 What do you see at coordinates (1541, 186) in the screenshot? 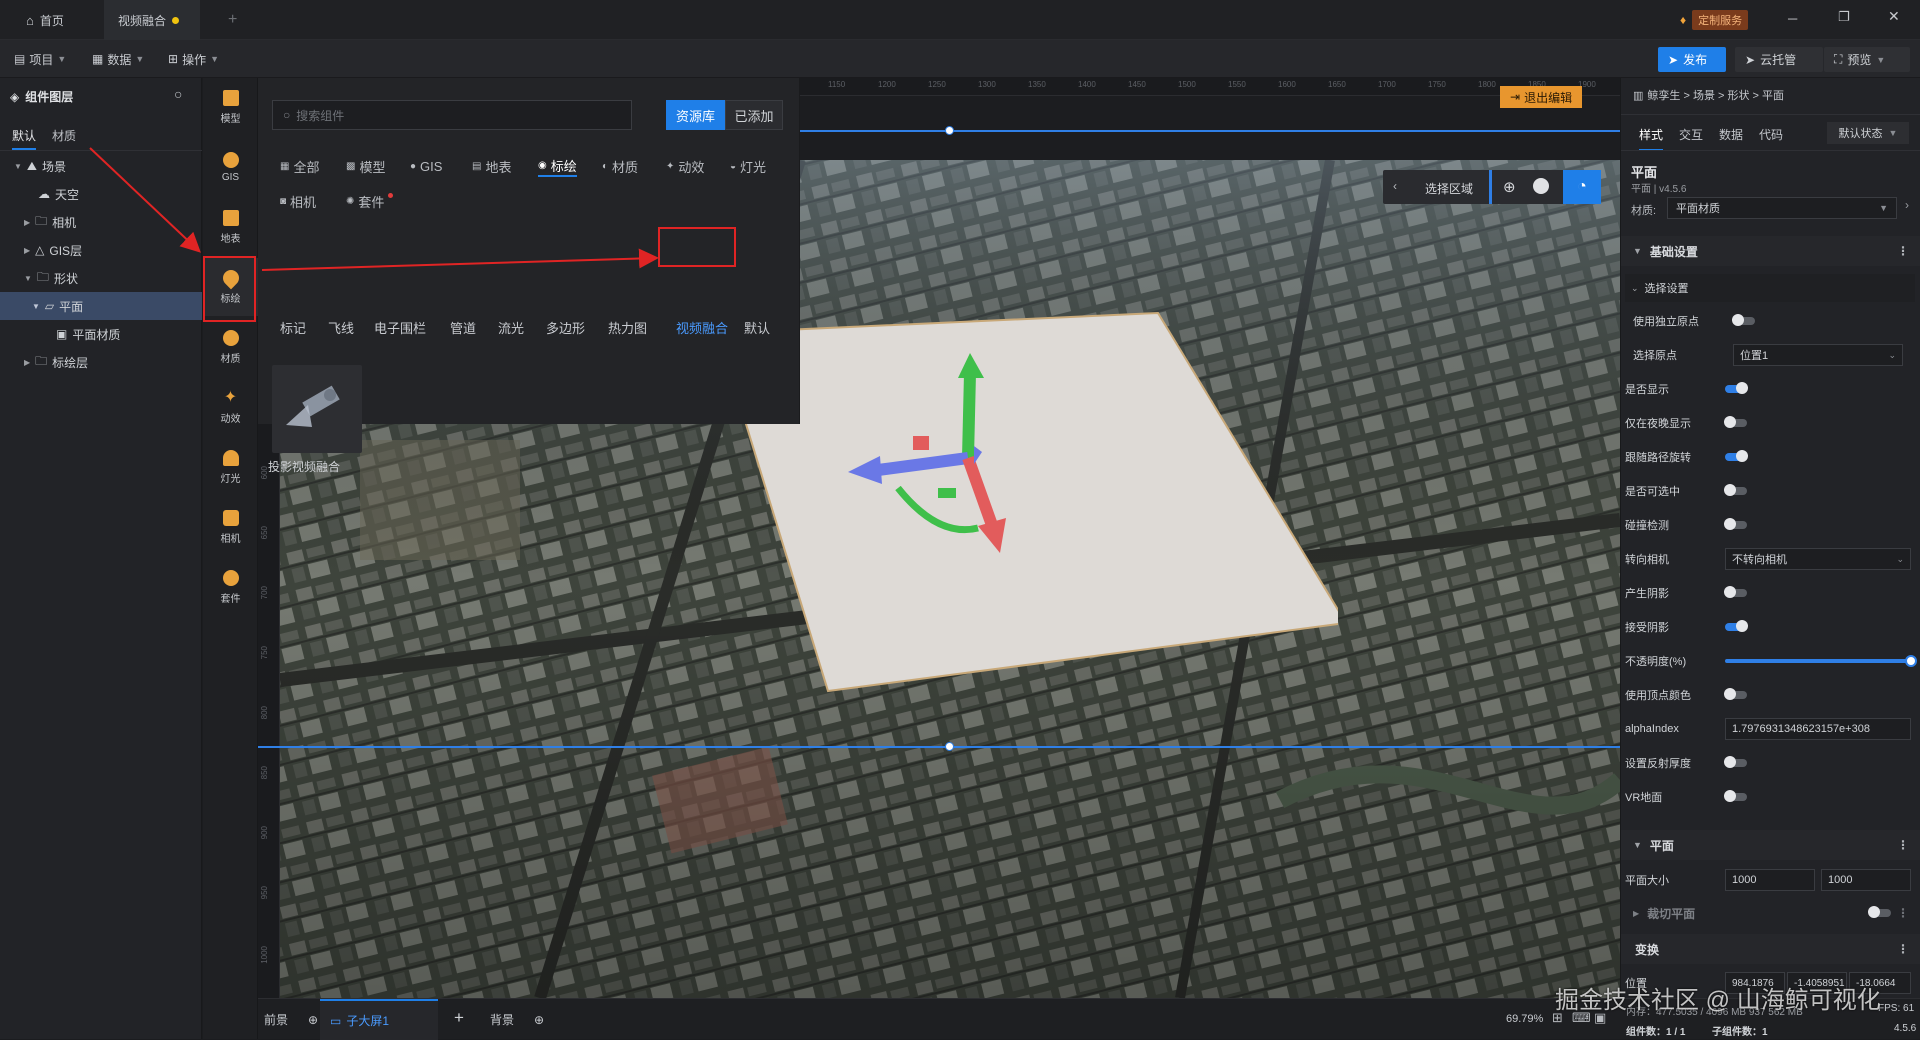
I see `sphere-icon` at bounding box center [1541, 186].